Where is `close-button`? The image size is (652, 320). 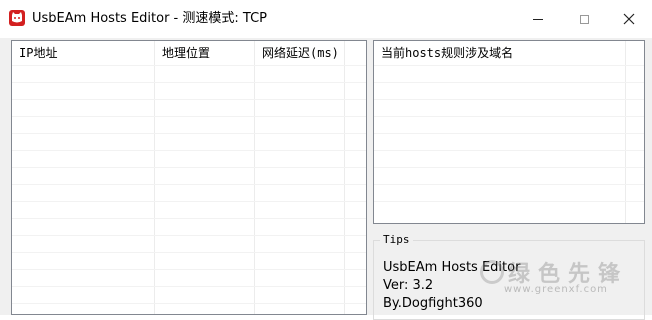
close-button is located at coordinates (629, 19).